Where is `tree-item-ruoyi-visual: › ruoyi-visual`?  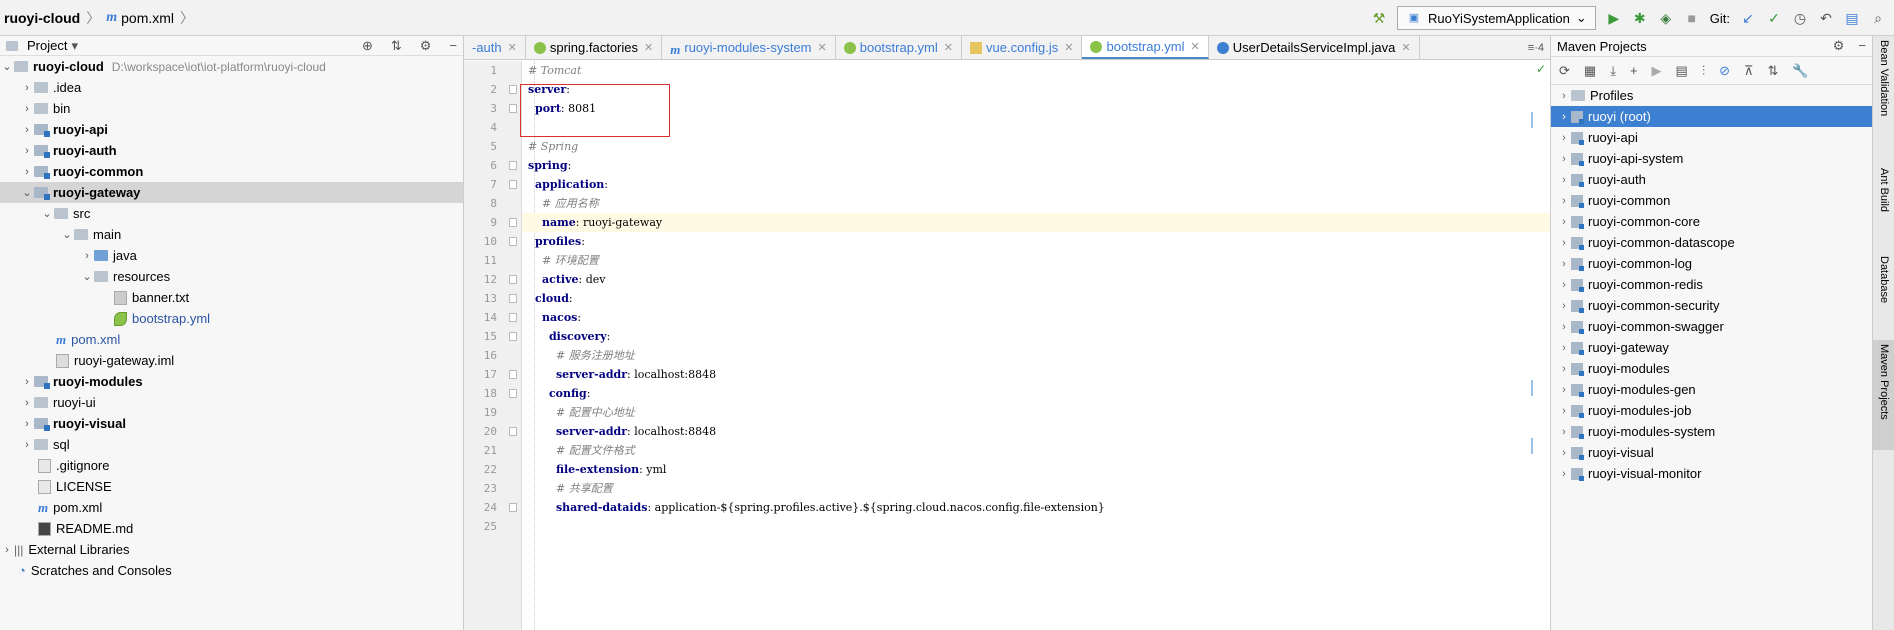
tree-item-ruoyi-visual: › ruoyi-visual is located at coordinates (231, 423).